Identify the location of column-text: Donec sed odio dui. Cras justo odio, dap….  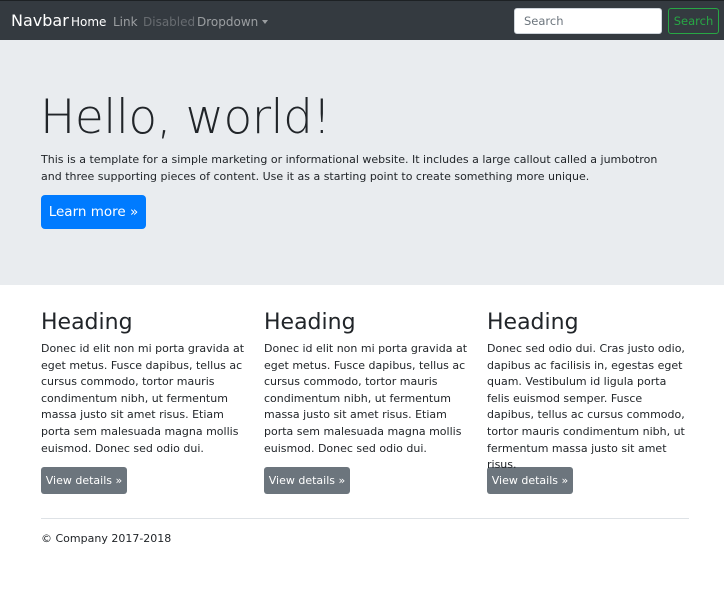
(586, 407).